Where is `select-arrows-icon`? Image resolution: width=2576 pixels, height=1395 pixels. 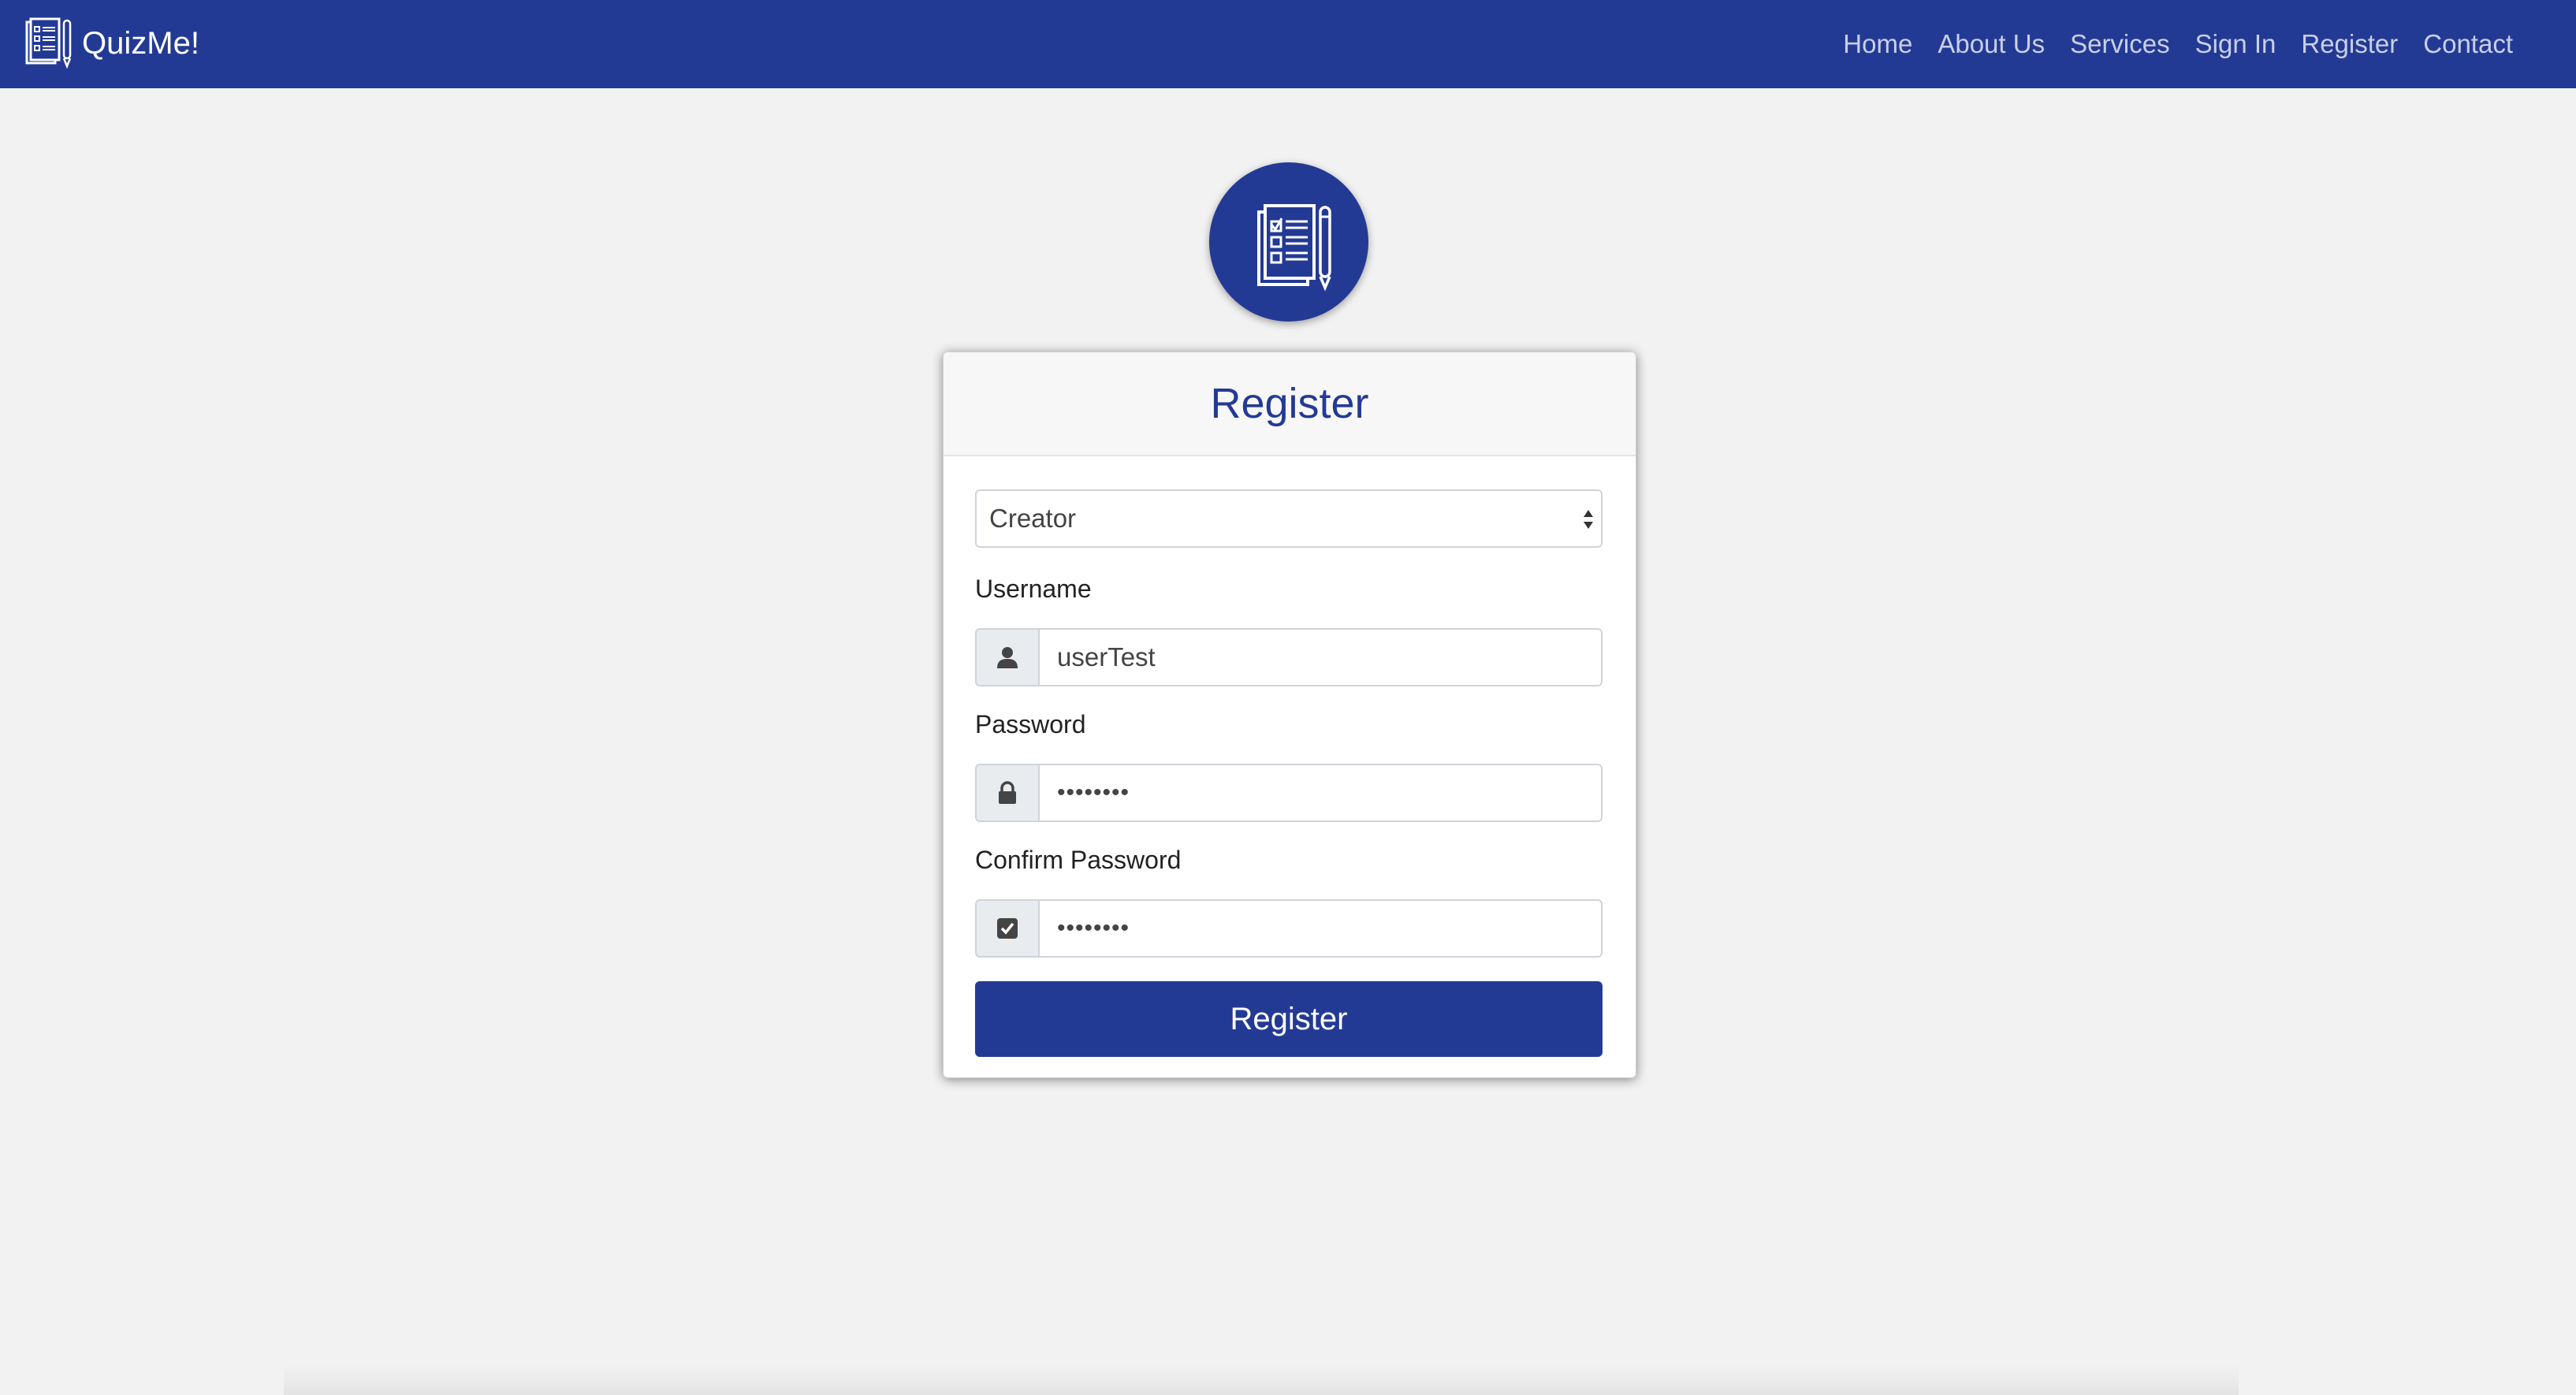
select-arrows-icon is located at coordinates (1588, 519).